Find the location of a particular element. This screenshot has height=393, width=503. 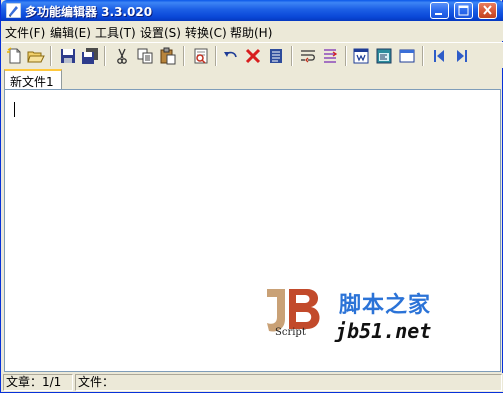

tab-new-file-1: 新文件1 is located at coordinates (33, 79).